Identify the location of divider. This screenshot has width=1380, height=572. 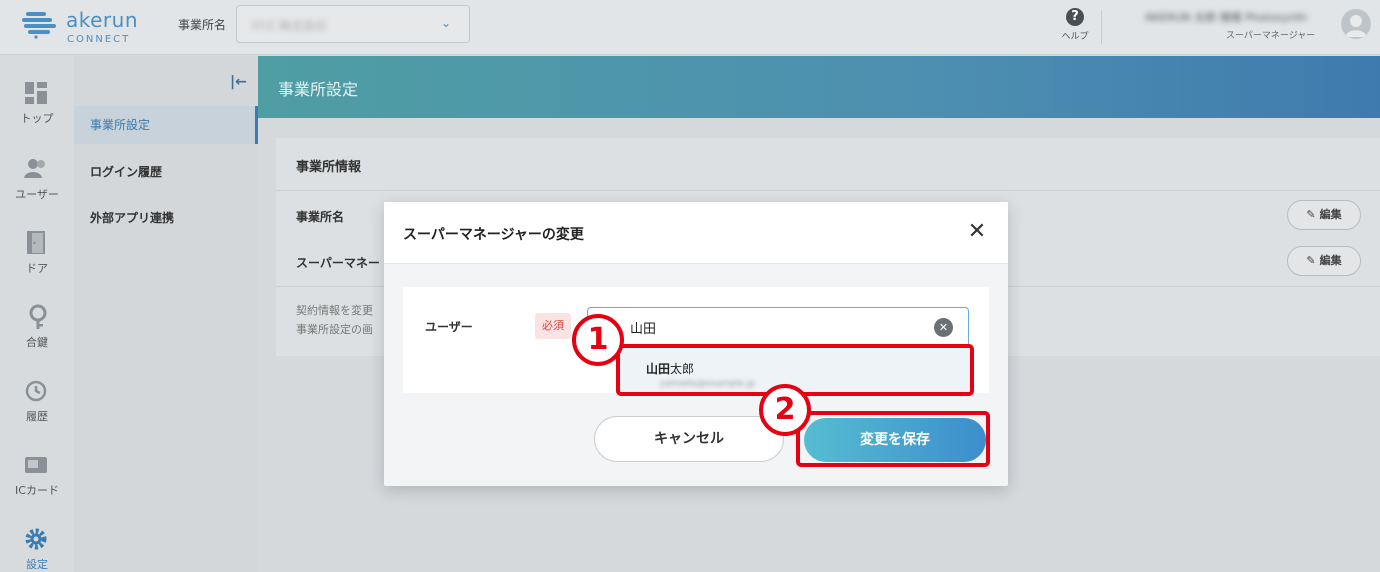
(828, 190).